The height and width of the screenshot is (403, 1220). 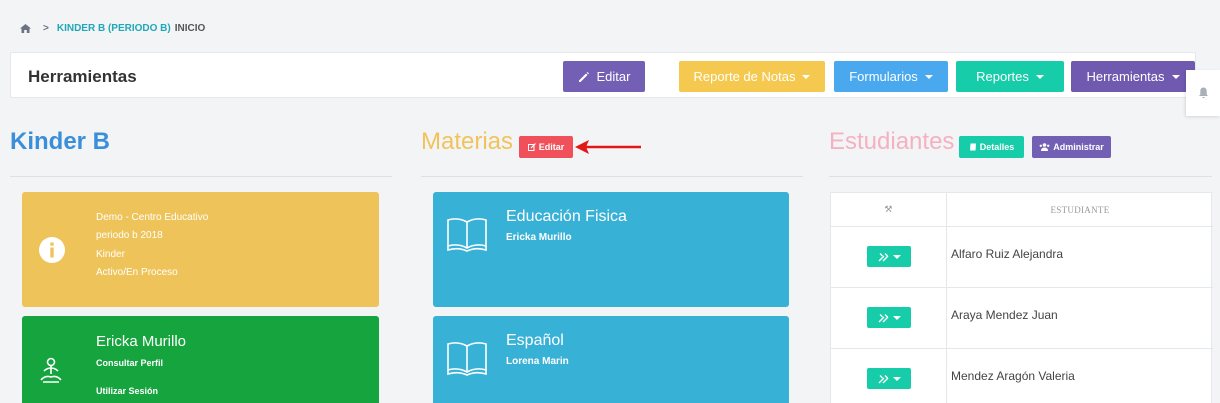 I want to click on edit-subjects-label: Editar, so click(x=551, y=147).